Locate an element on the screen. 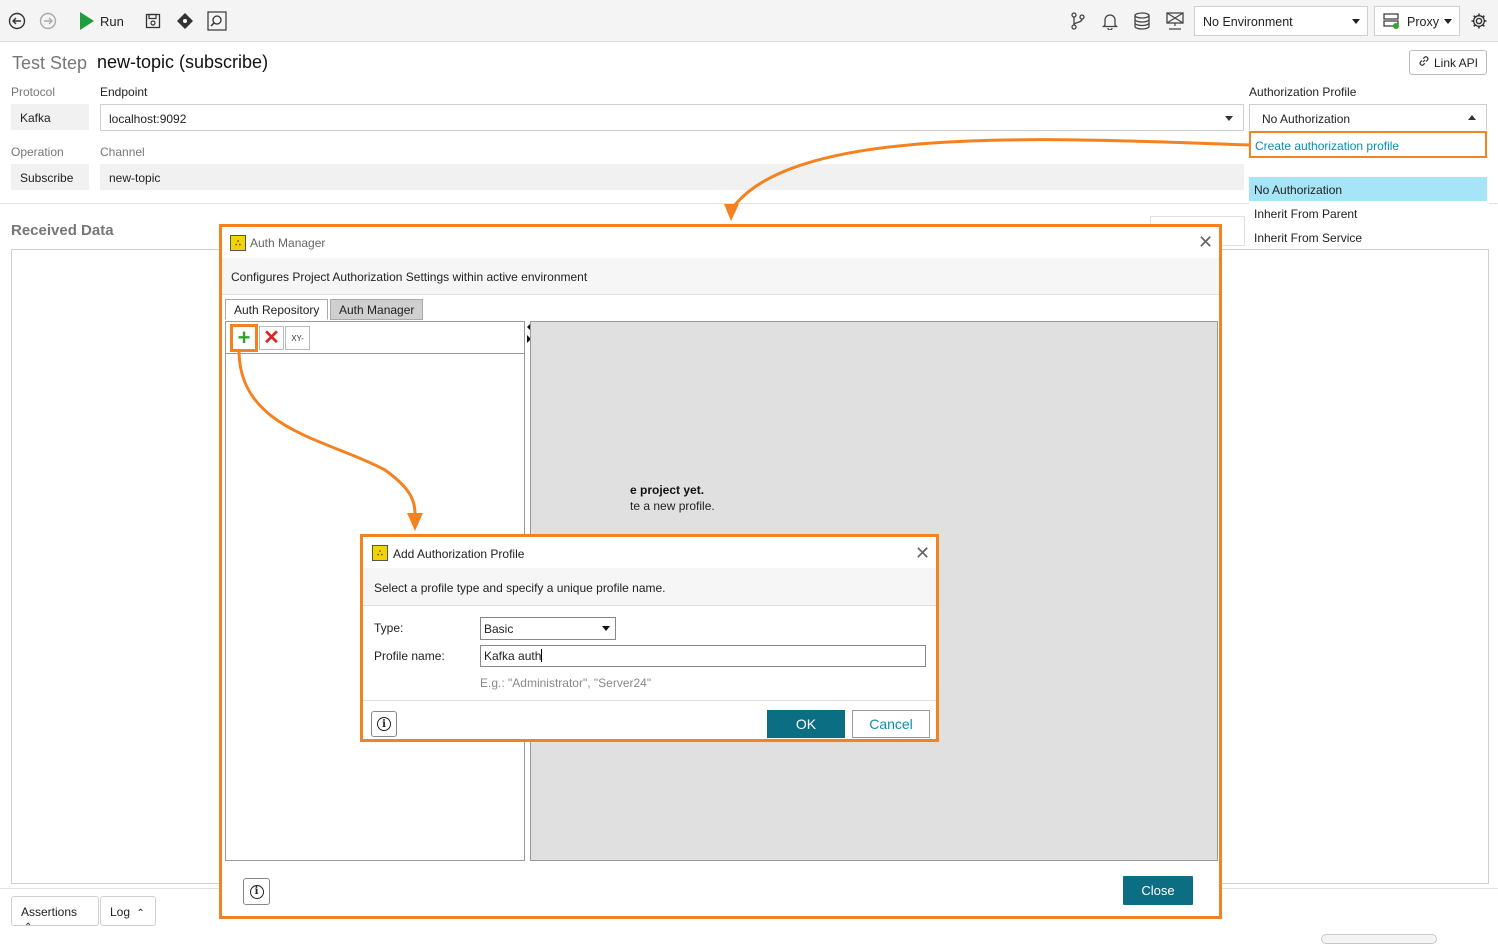  profile-name-label: Profile name: is located at coordinates (409, 656).